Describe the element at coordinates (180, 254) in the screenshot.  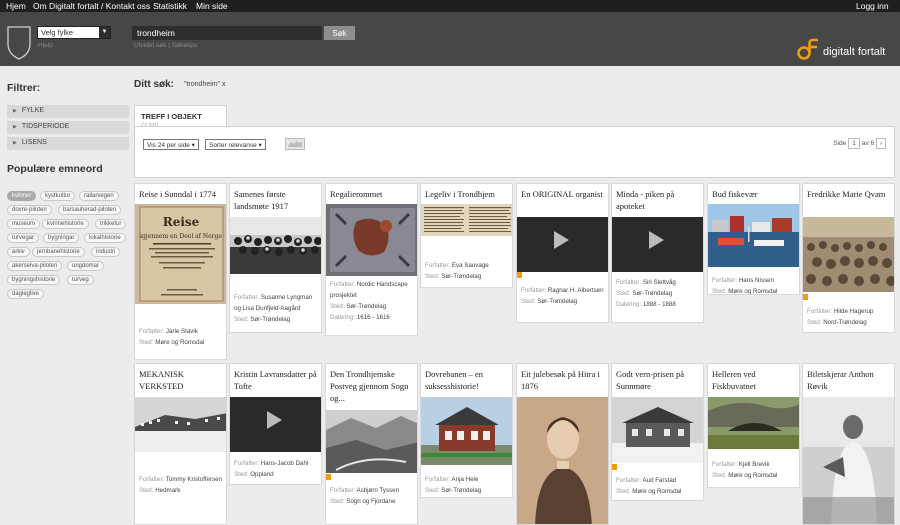
I see `card-thumbnail: Reise igjennem en Deel af Norge` at that location.